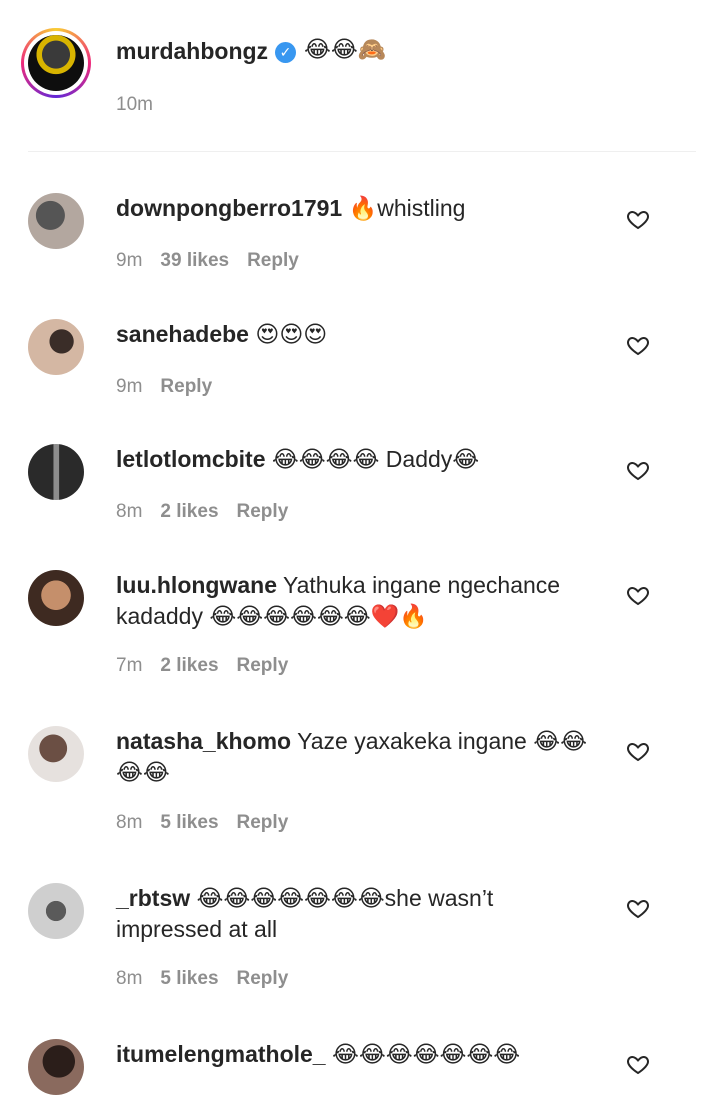 The image size is (720, 1095). Describe the element at coordinates (153, 898) in the screenshot. I see `comment-username: _rbtsw` at that location.